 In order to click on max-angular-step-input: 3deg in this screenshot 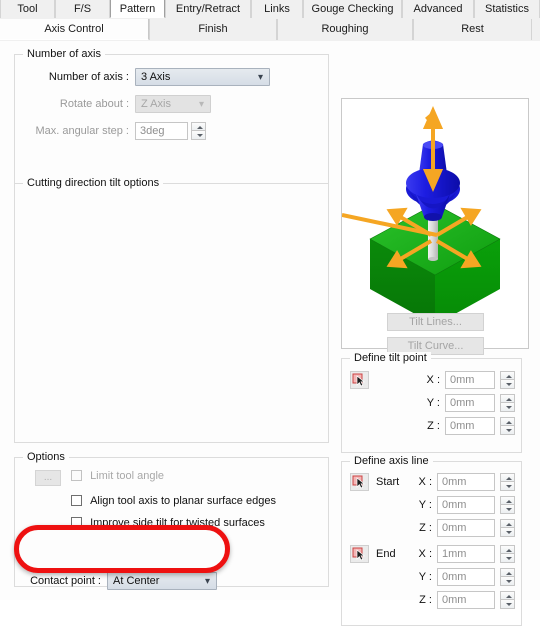, I will do `click(161, 131)`.